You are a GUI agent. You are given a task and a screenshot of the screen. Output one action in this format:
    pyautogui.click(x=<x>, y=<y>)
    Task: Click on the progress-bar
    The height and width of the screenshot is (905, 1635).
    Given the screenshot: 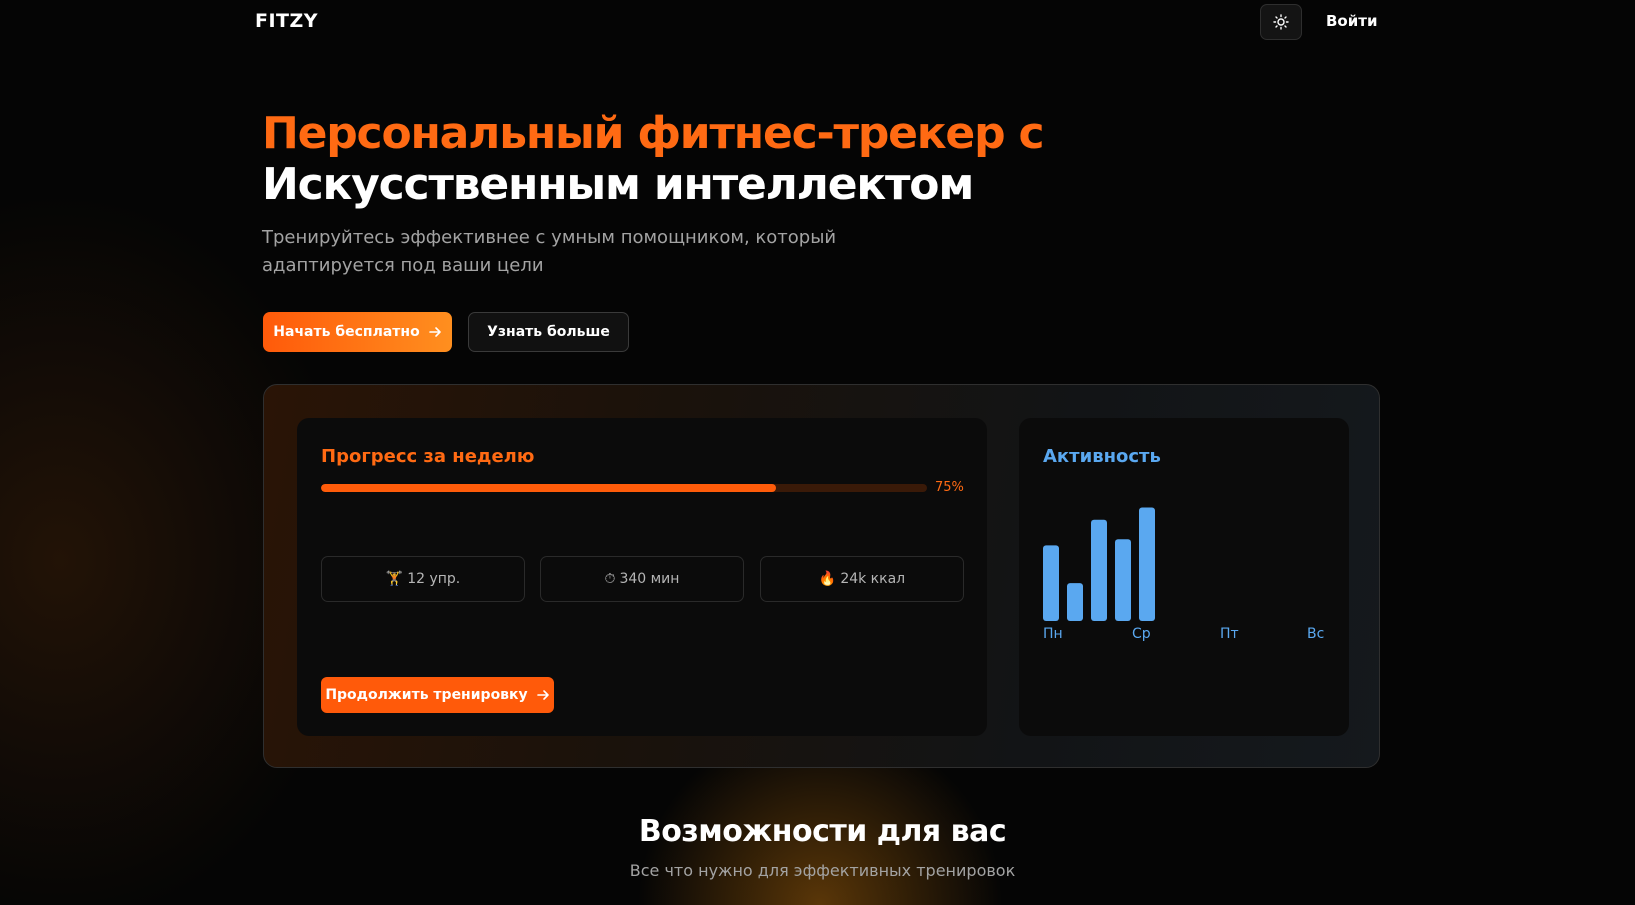 What is the action you would take?
    pyautogui.click(x=624, y=488)
    